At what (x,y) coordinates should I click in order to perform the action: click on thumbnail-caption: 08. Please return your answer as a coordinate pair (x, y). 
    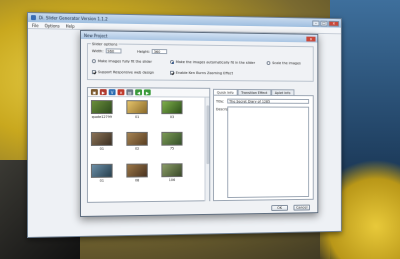
    Looking at the image, I should click on (136, 180).